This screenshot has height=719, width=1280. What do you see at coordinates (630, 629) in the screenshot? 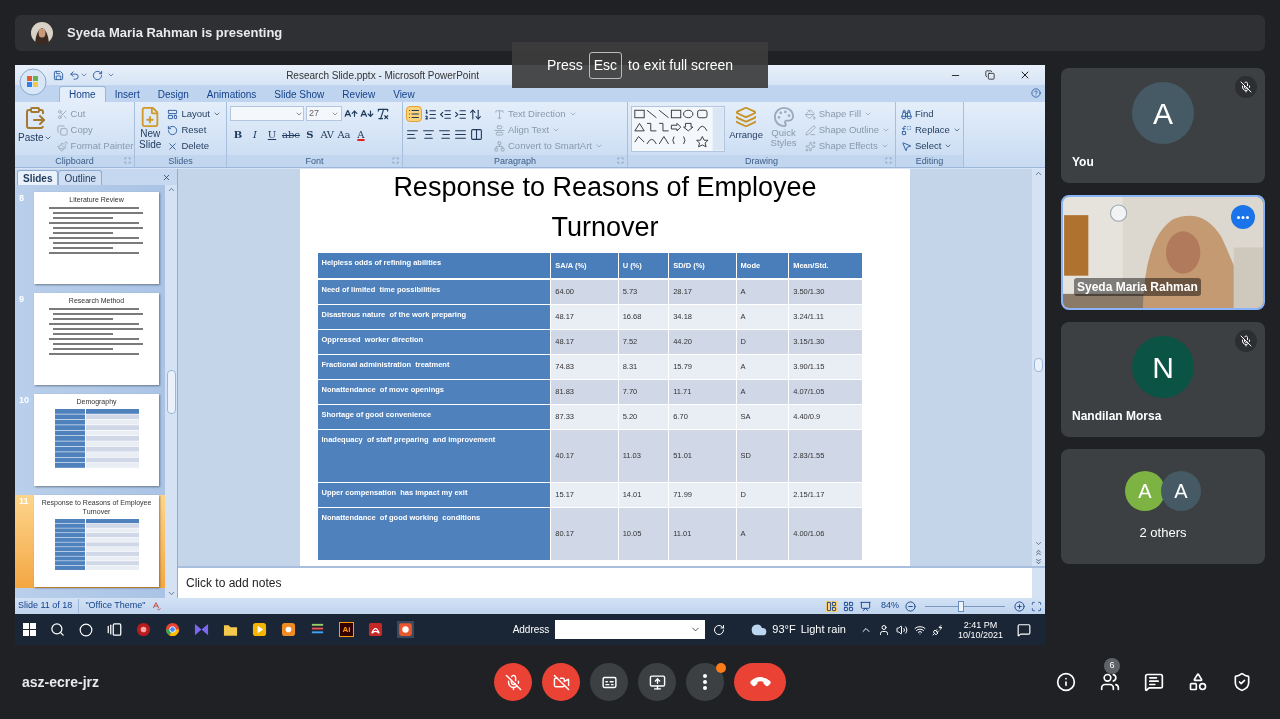
I see `address-field` at bounding box center [630, 629].